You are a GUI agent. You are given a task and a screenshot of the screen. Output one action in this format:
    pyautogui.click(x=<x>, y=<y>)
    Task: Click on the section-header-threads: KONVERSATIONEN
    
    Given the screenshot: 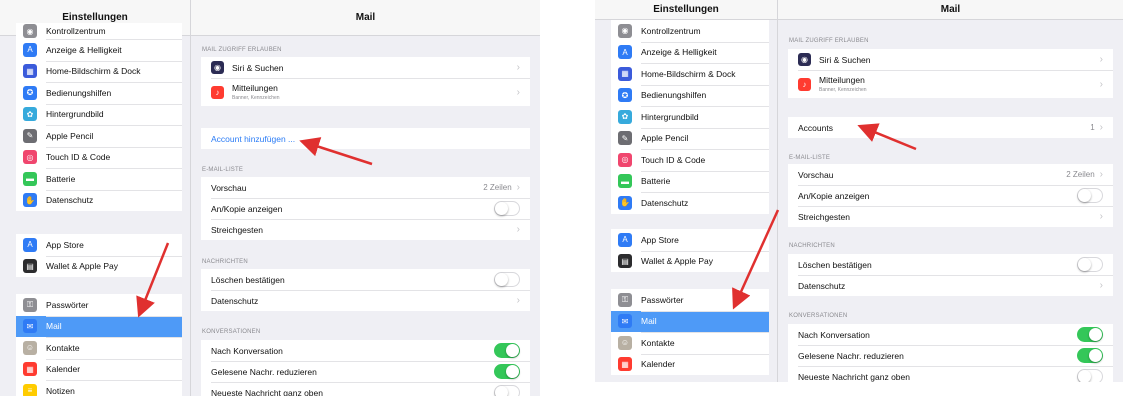 What is the action you would take?
    pyautogui.click(x=818, y=316)
    